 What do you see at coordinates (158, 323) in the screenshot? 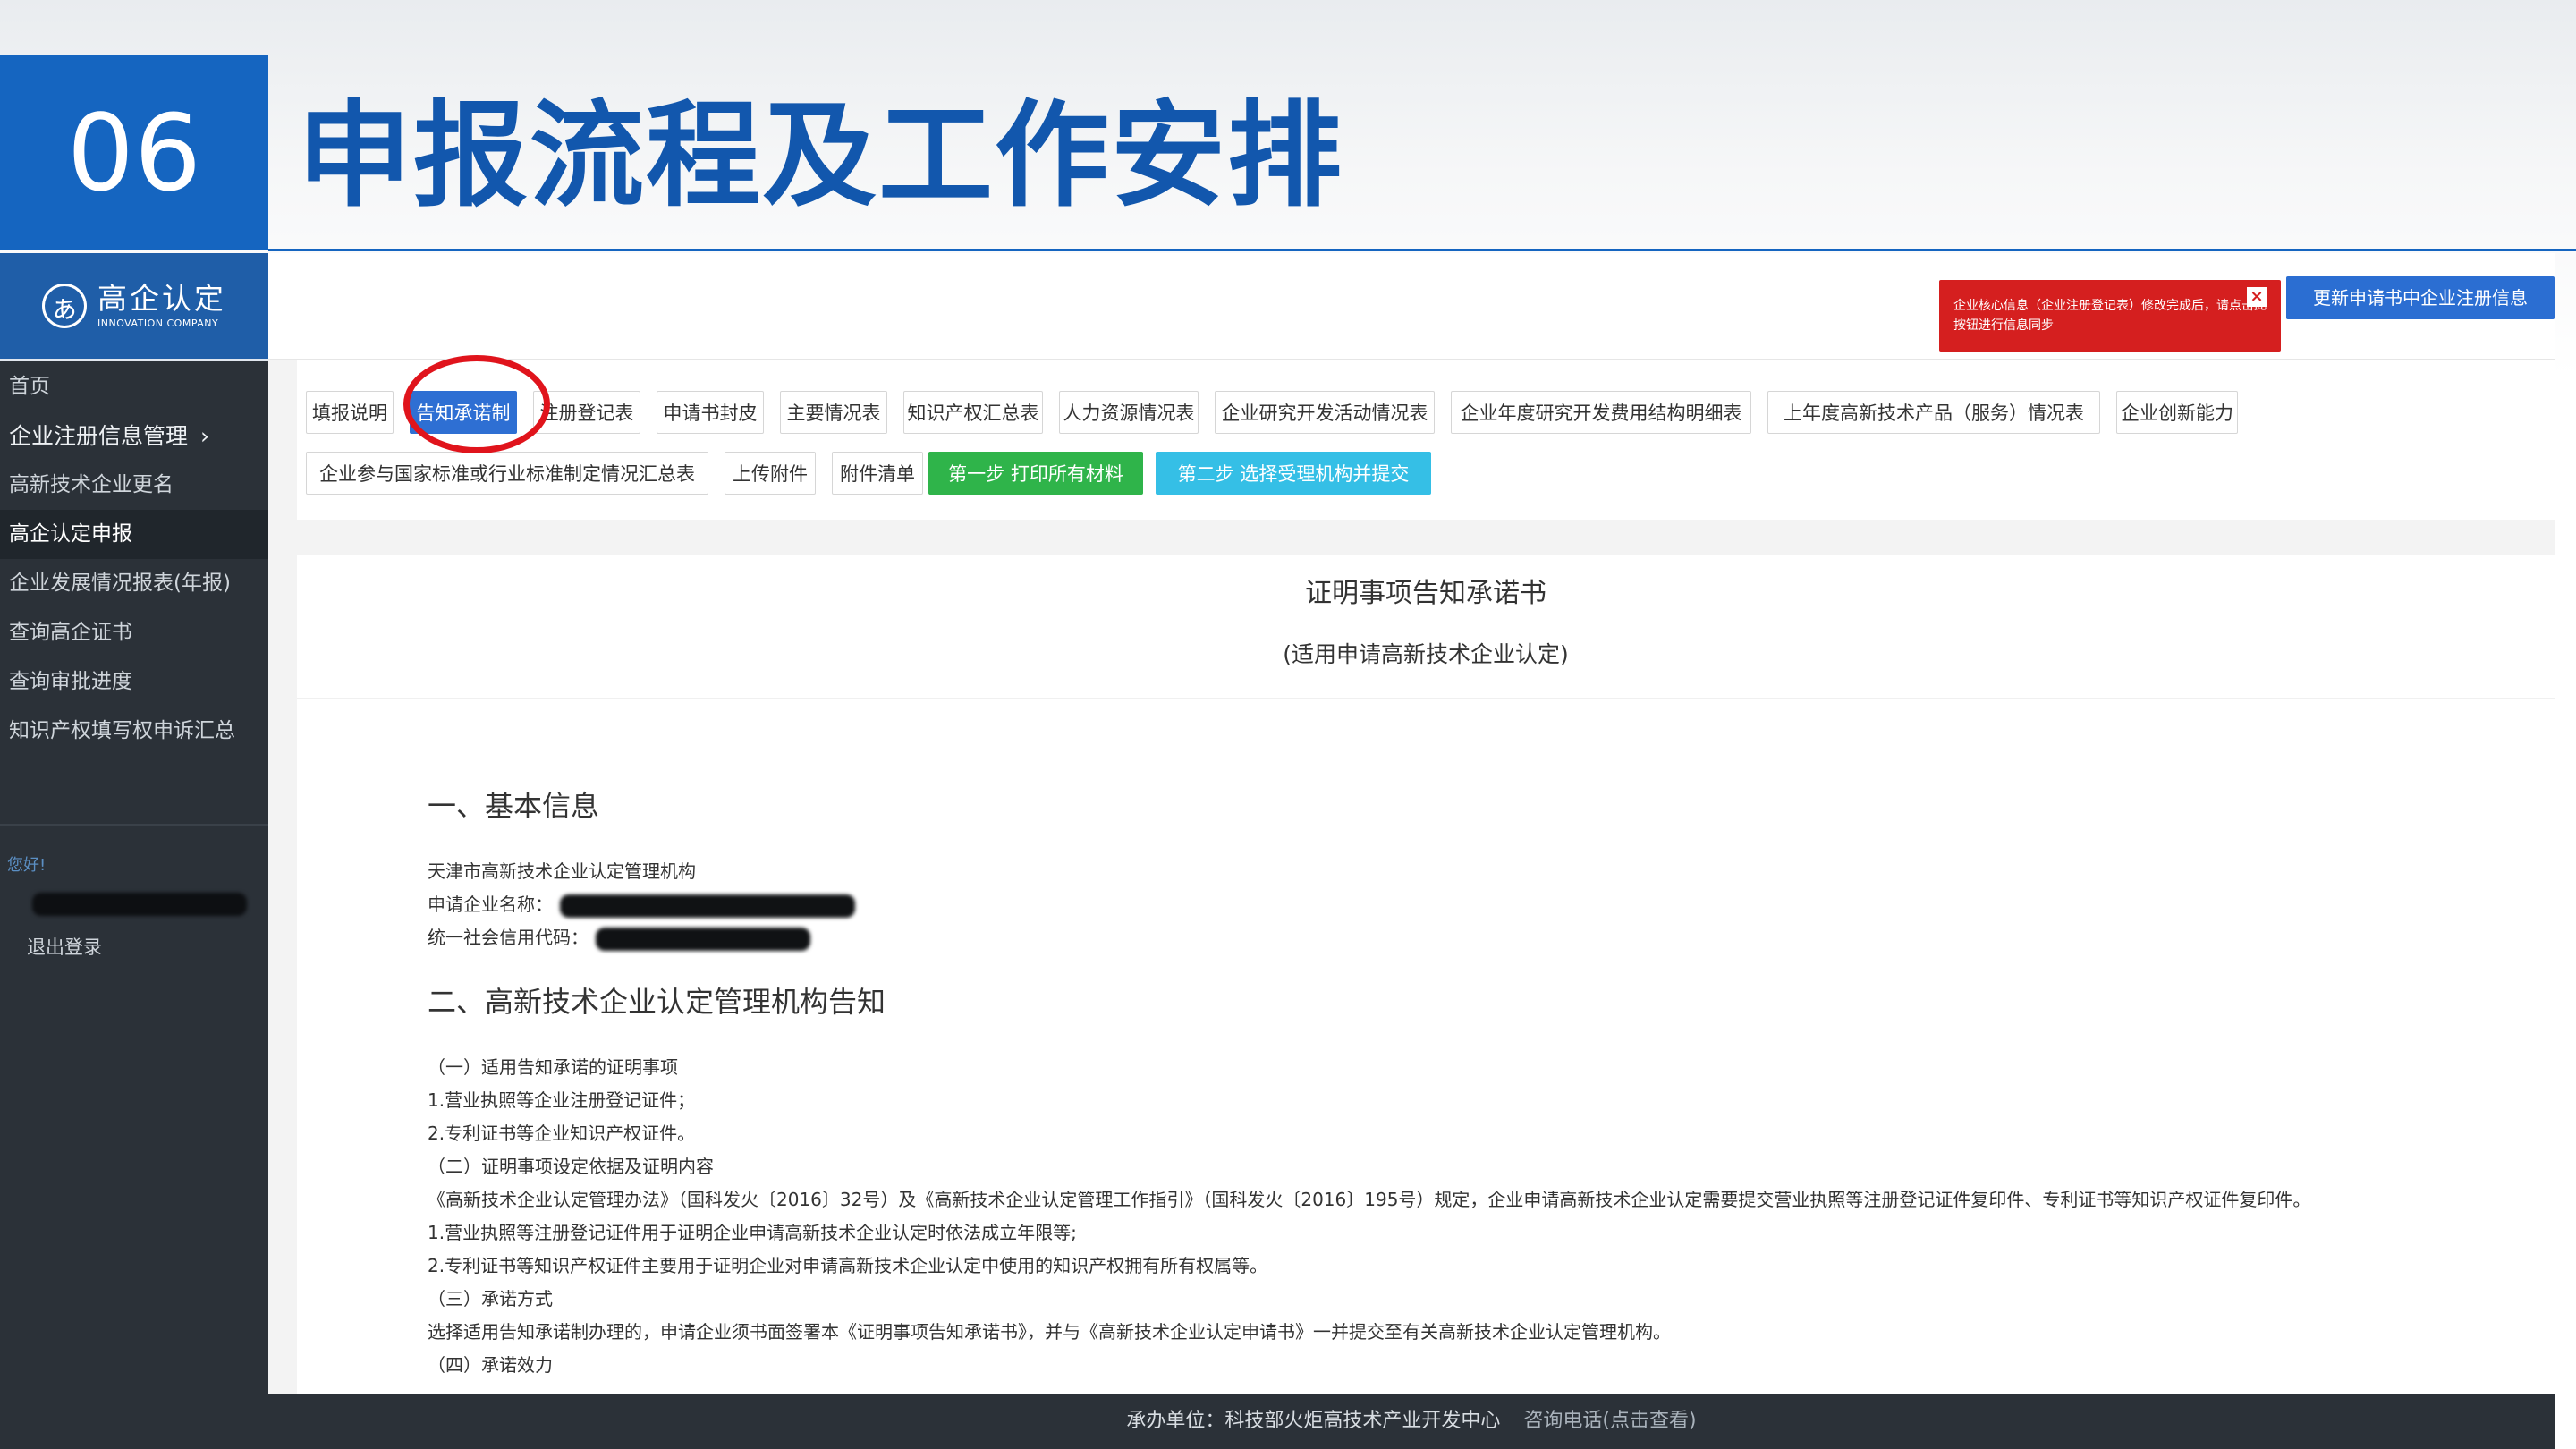
I see `logo-tagline: INNOVATION COMPANY` at bounding box center [158, 323].